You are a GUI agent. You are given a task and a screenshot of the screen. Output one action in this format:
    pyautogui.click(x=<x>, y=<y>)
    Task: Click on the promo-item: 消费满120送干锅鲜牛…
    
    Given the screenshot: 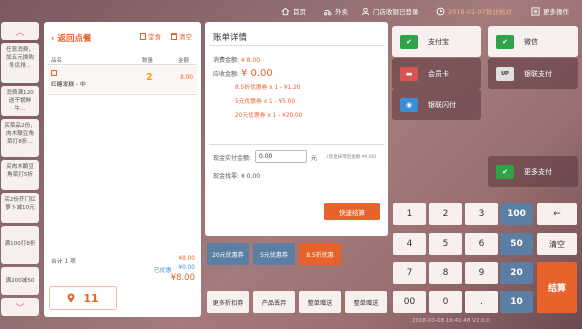 What is the action you would take?
    pyautogui.click(x=20, y=101)
    